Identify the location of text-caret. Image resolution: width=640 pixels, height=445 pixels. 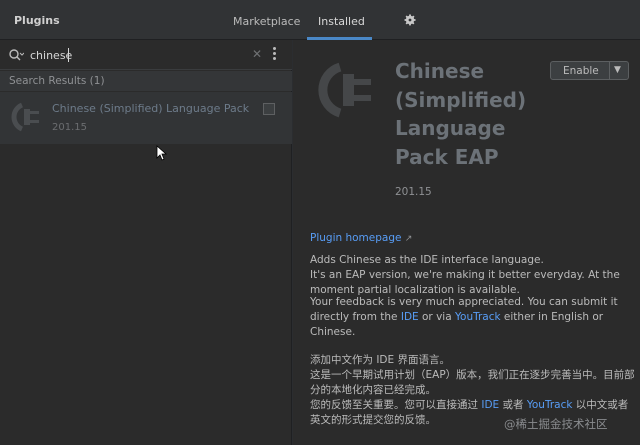
(68, 55).